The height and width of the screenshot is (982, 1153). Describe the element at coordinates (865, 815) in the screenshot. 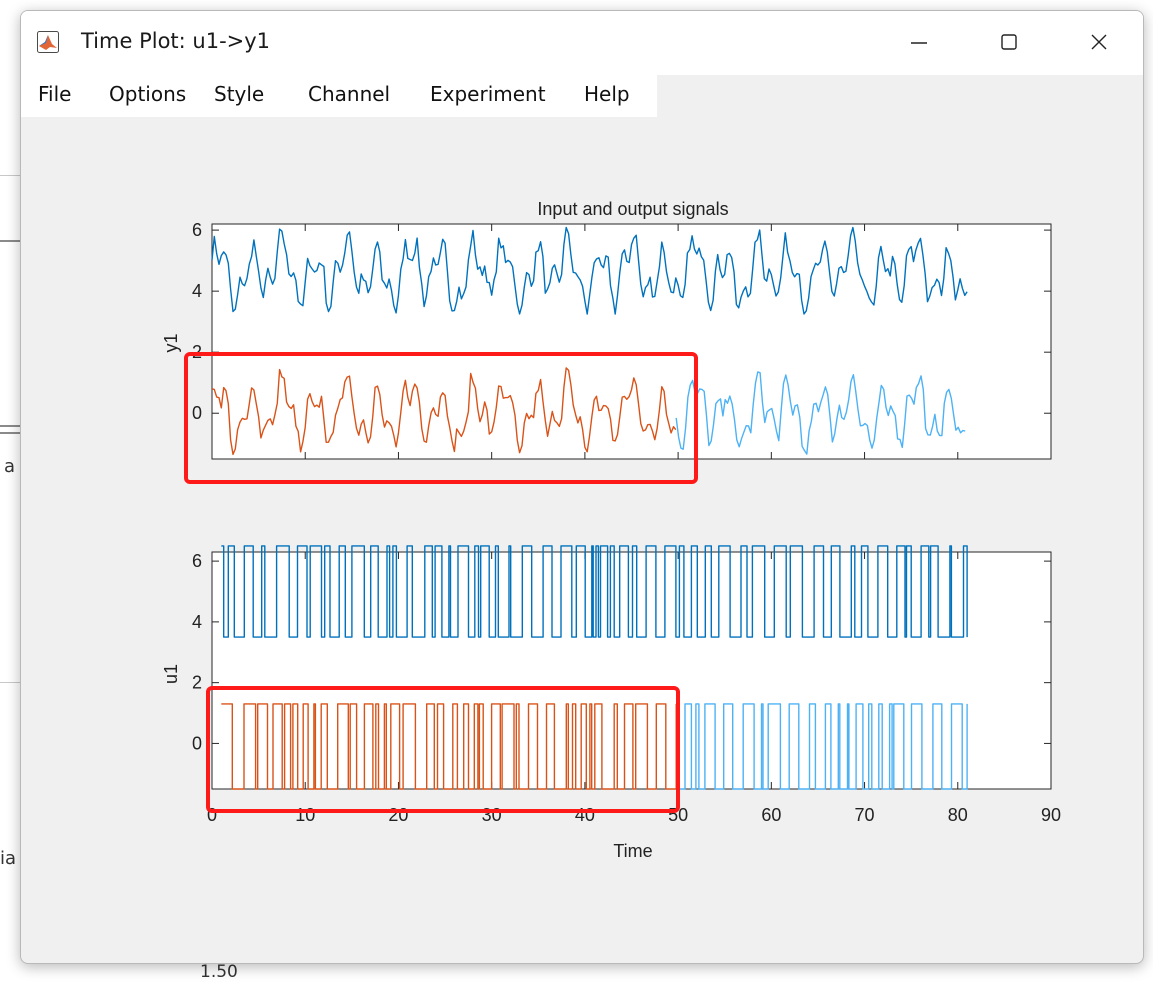

I see `x-tick-label: 70` at that location.